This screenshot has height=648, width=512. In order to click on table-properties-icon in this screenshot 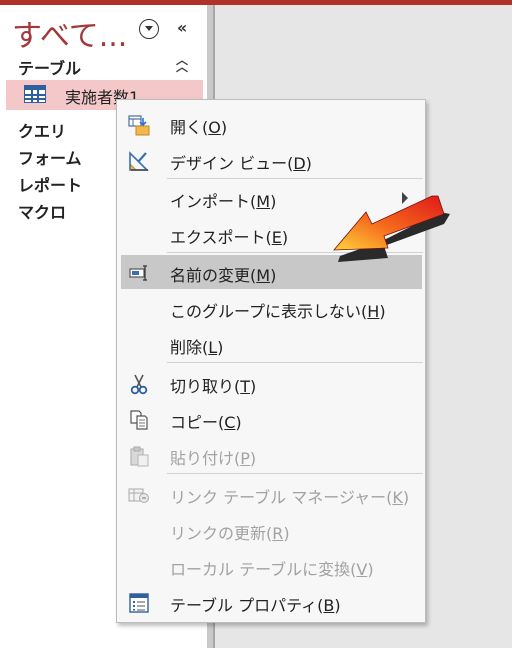, I will do `click(139, 603)`.